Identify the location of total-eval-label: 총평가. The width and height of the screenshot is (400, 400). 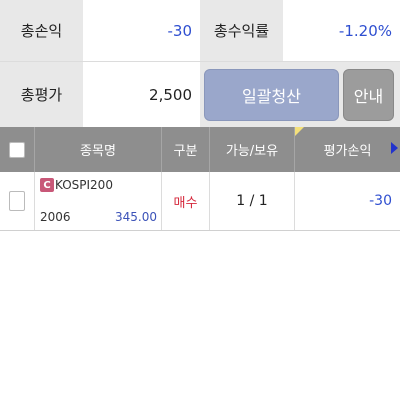
(41, 94).